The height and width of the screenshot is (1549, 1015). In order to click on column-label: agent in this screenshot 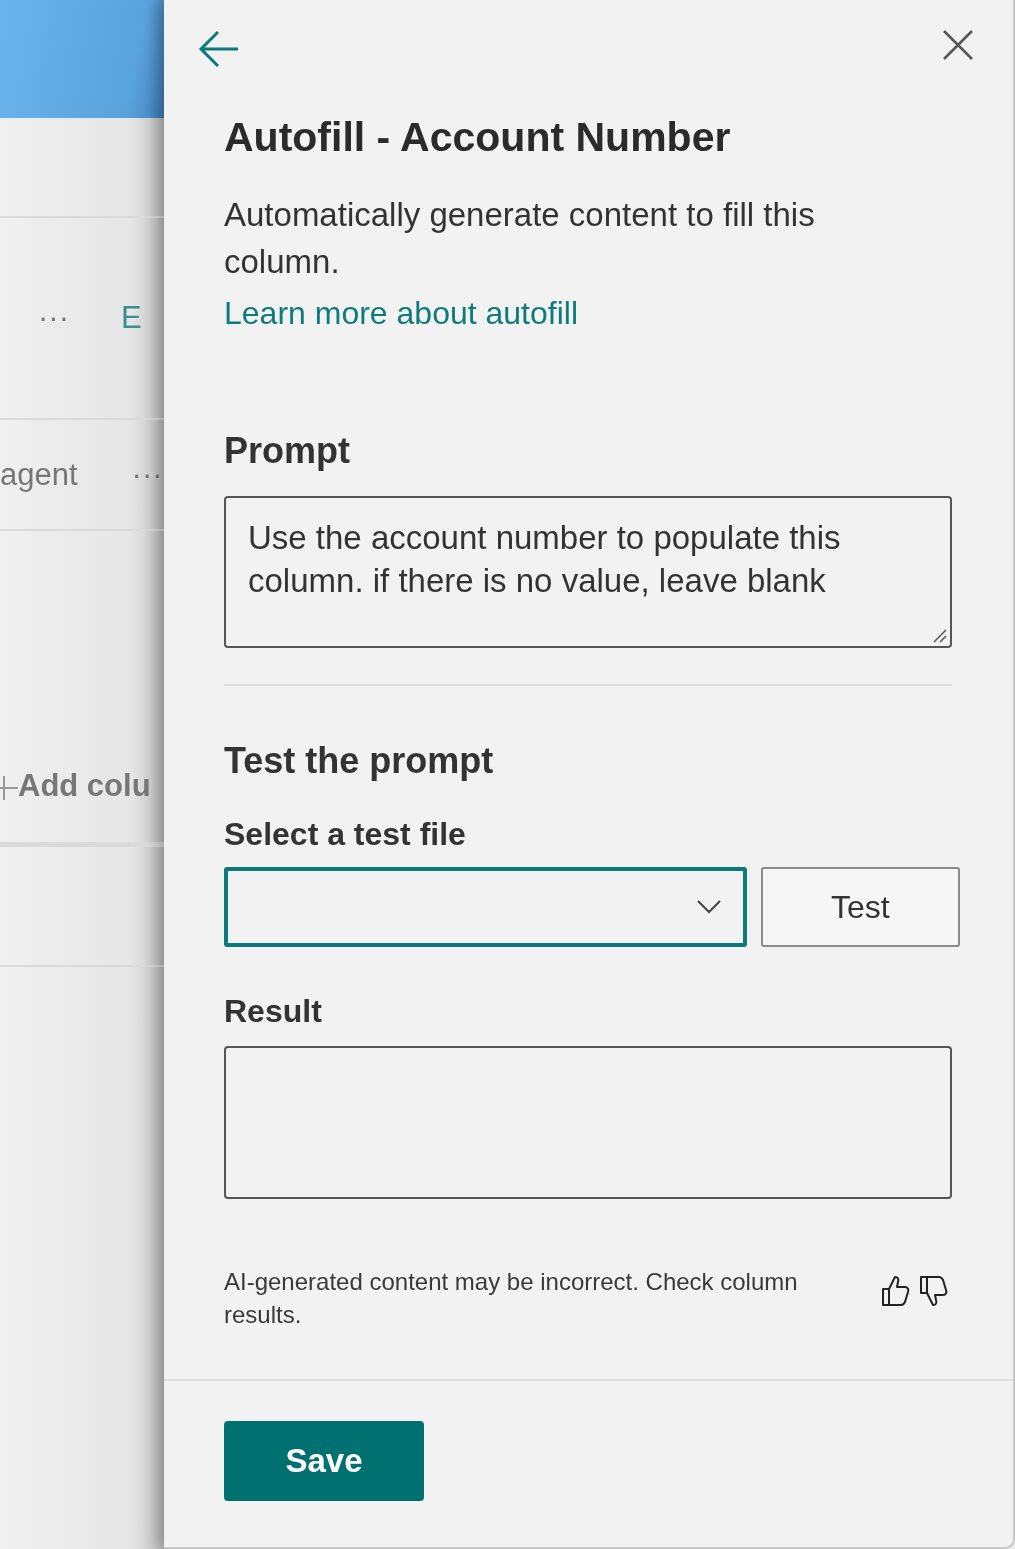, I will do `click(39, 474)`.